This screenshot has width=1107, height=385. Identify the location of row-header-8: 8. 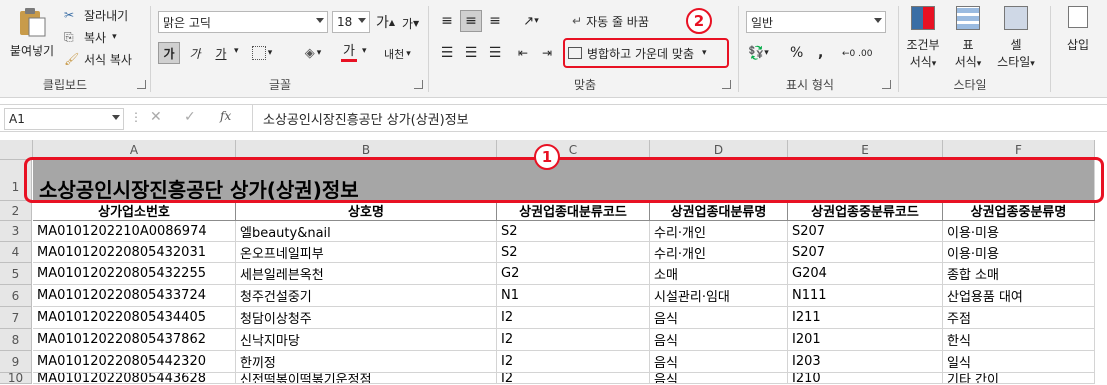
(16, 340).